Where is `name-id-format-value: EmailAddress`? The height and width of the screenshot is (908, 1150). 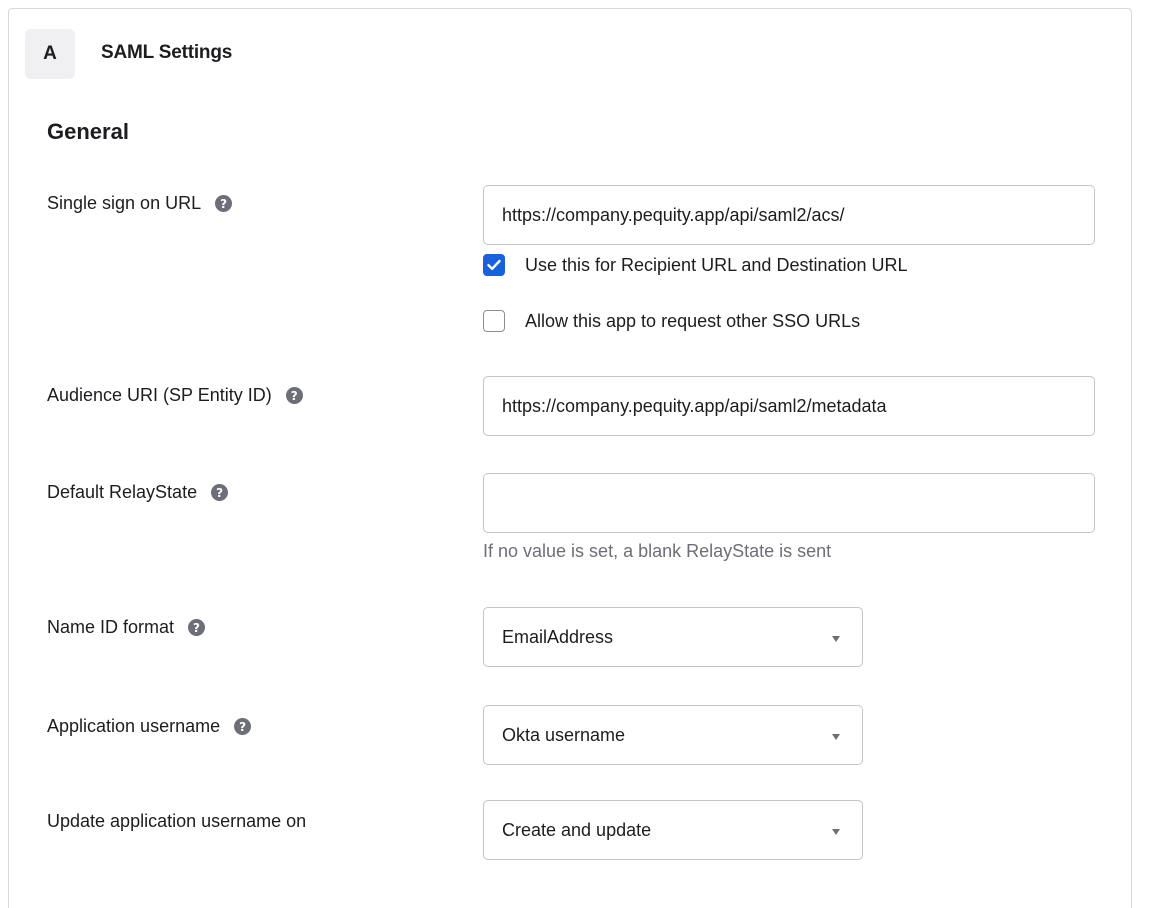
name-id-format-value: EmailAddress is located at coordinates (558, 636).